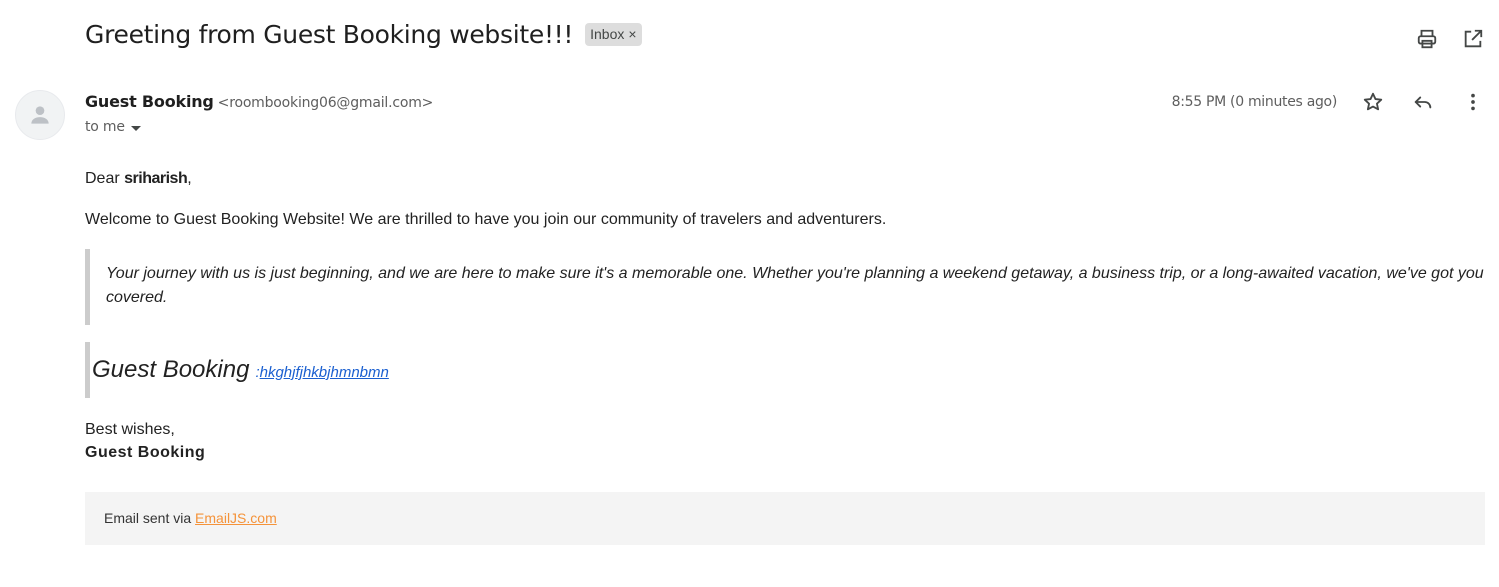 This screenshot has width=1499, height=587. I want to click on signature-link-wrap: :hkghjfjhkbjhmnbmn, so click(321, 372).